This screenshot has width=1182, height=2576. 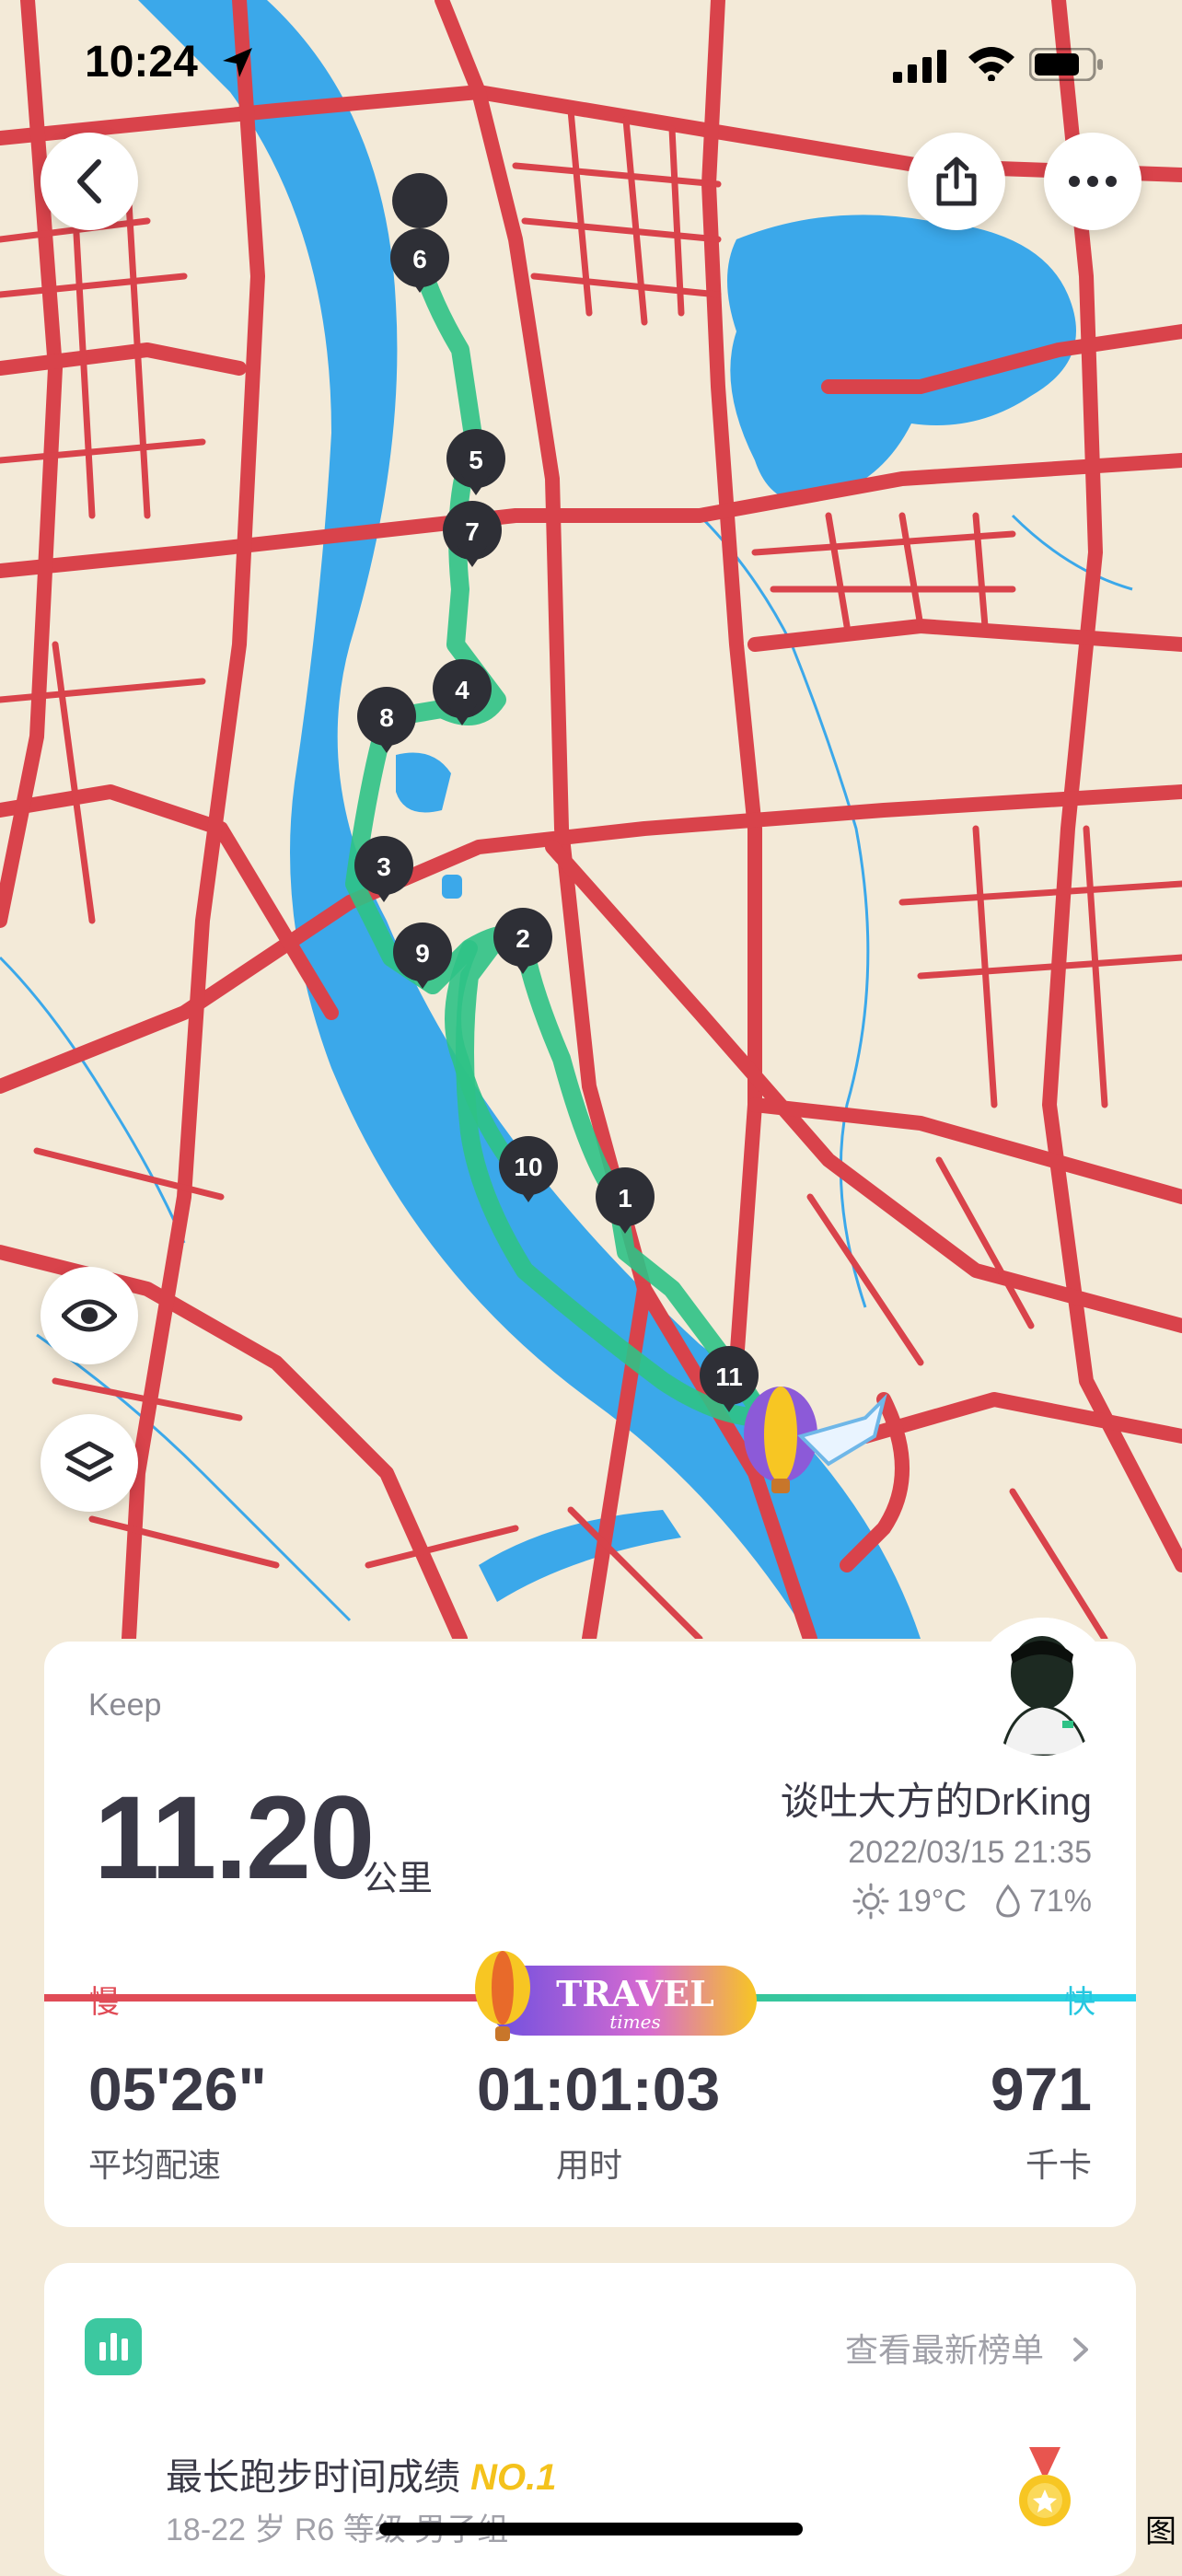 I want to click on location-arrow-icon, so click(x=237, y=62).